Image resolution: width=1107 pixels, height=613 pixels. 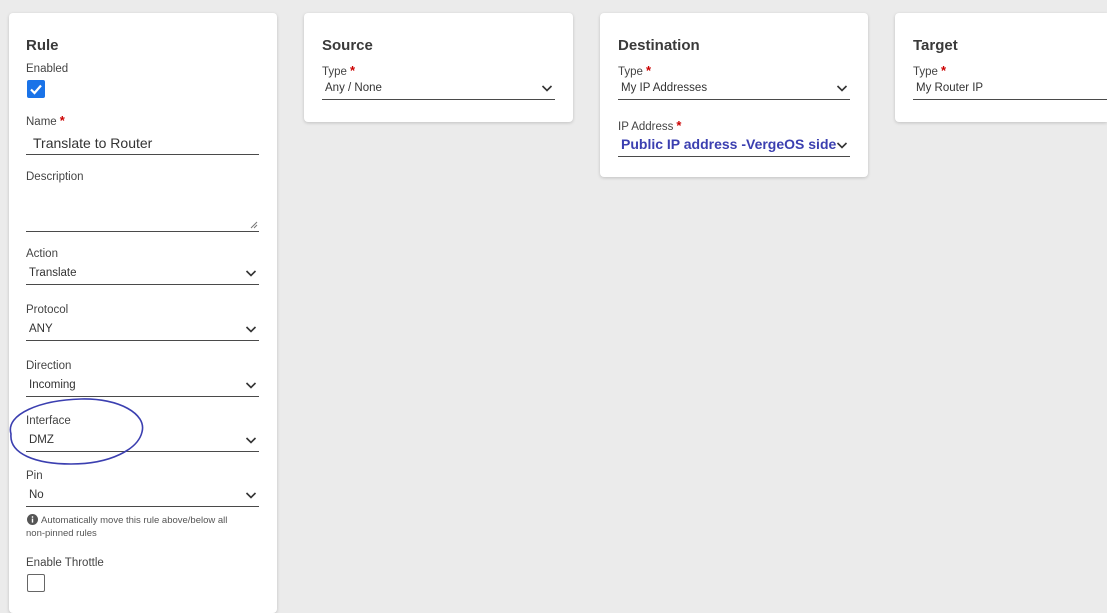 I want to click on enabled-label: Enabled, so click(x=47, y=69).